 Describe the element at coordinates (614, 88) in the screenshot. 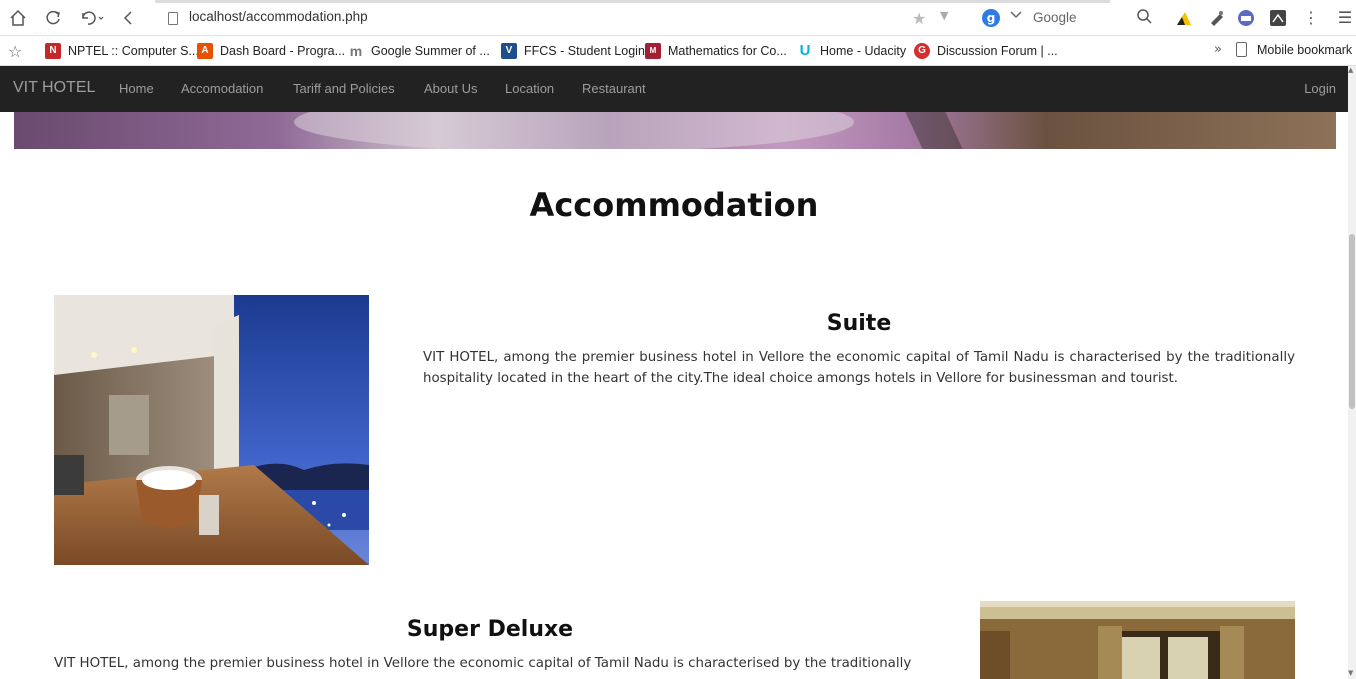

I see `nav-restaurant: Restaurant` at that location.